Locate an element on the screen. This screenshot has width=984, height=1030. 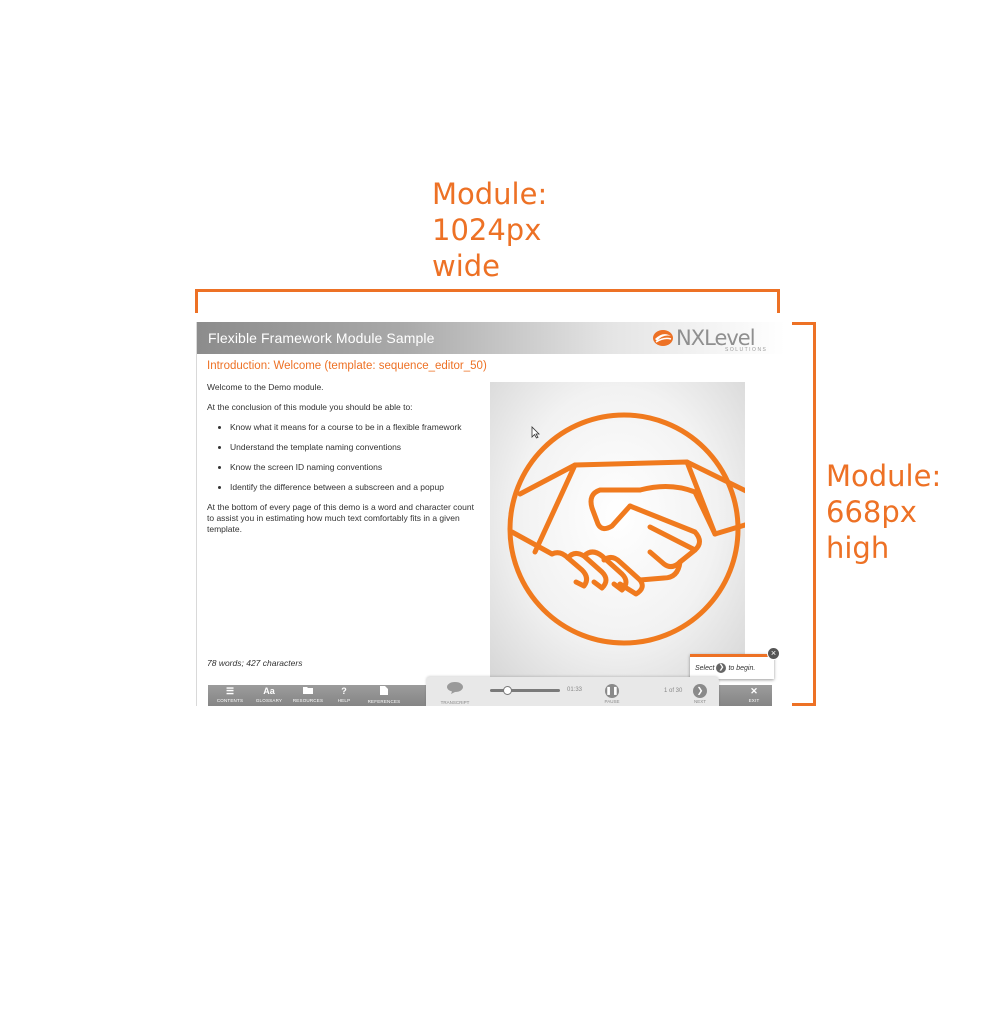
transcript-button: TRANSCRIPT is located at coordinates (455, 693).